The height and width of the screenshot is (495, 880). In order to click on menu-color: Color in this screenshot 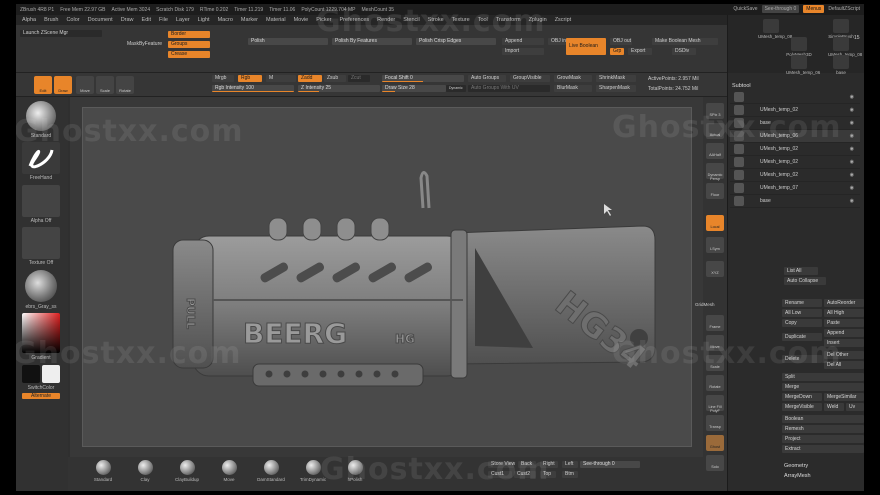, I will do `click(72, 20)`.